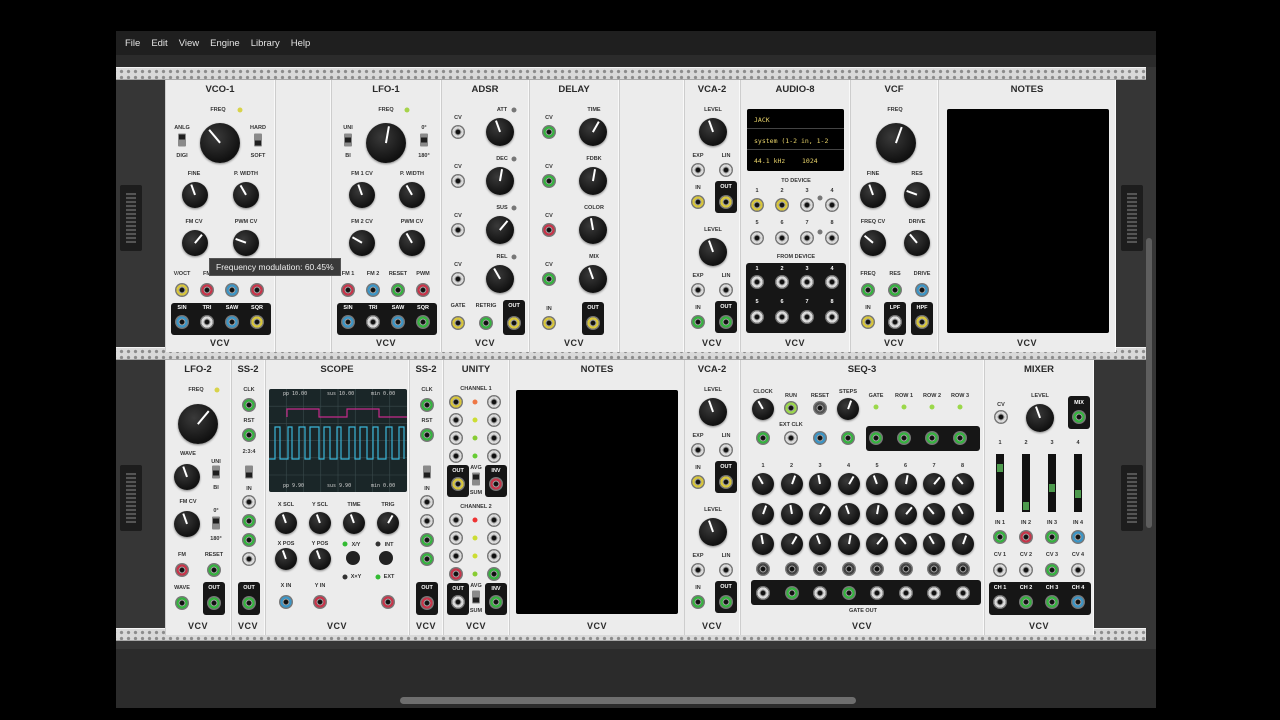  Describe the element at coordinates (320, 523) in the screenshot. I see `y-scale-knob` at that location.